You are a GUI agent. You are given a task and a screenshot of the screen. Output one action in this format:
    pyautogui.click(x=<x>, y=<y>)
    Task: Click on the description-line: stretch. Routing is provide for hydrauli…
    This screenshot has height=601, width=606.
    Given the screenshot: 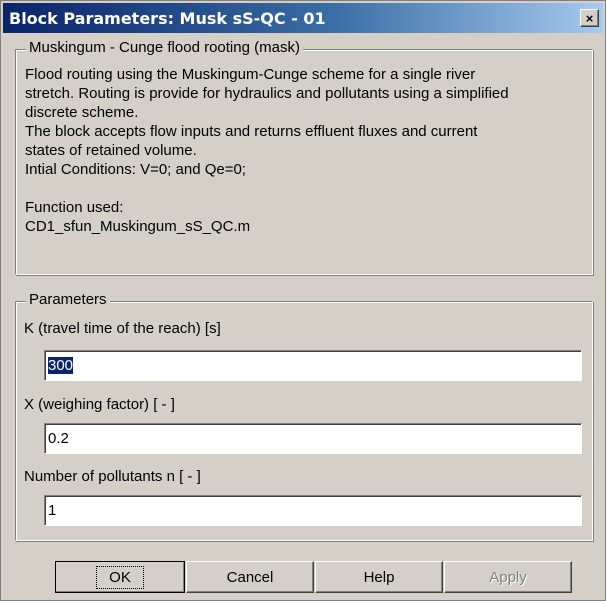 What is the action you would take?
    pyautogui.click(x=267, y=93)
    